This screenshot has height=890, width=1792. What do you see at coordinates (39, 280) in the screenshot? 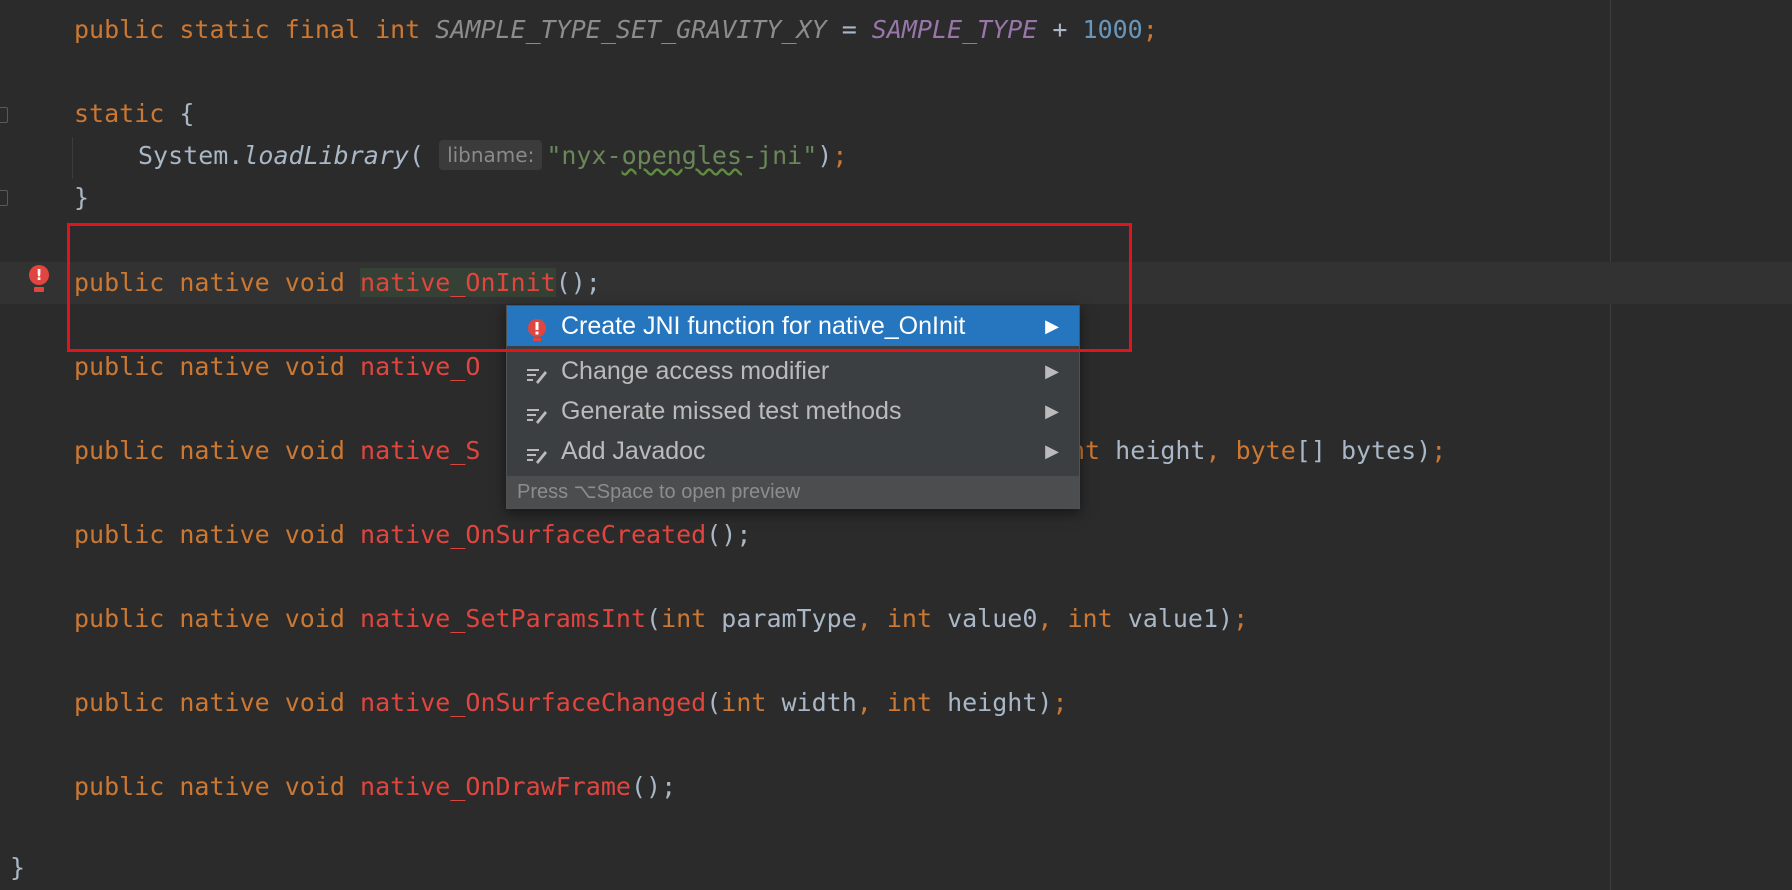
I see `error-bulb-icon: !` at bounding box center [39, 280].